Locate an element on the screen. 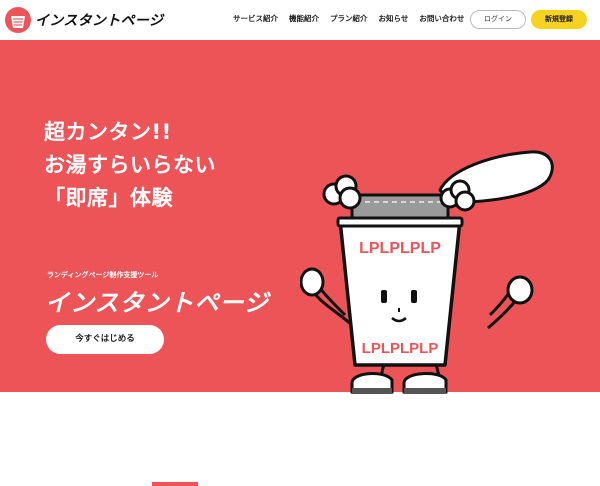  nav-item-features: 機能紹介 is located at coordinates (304, 19).